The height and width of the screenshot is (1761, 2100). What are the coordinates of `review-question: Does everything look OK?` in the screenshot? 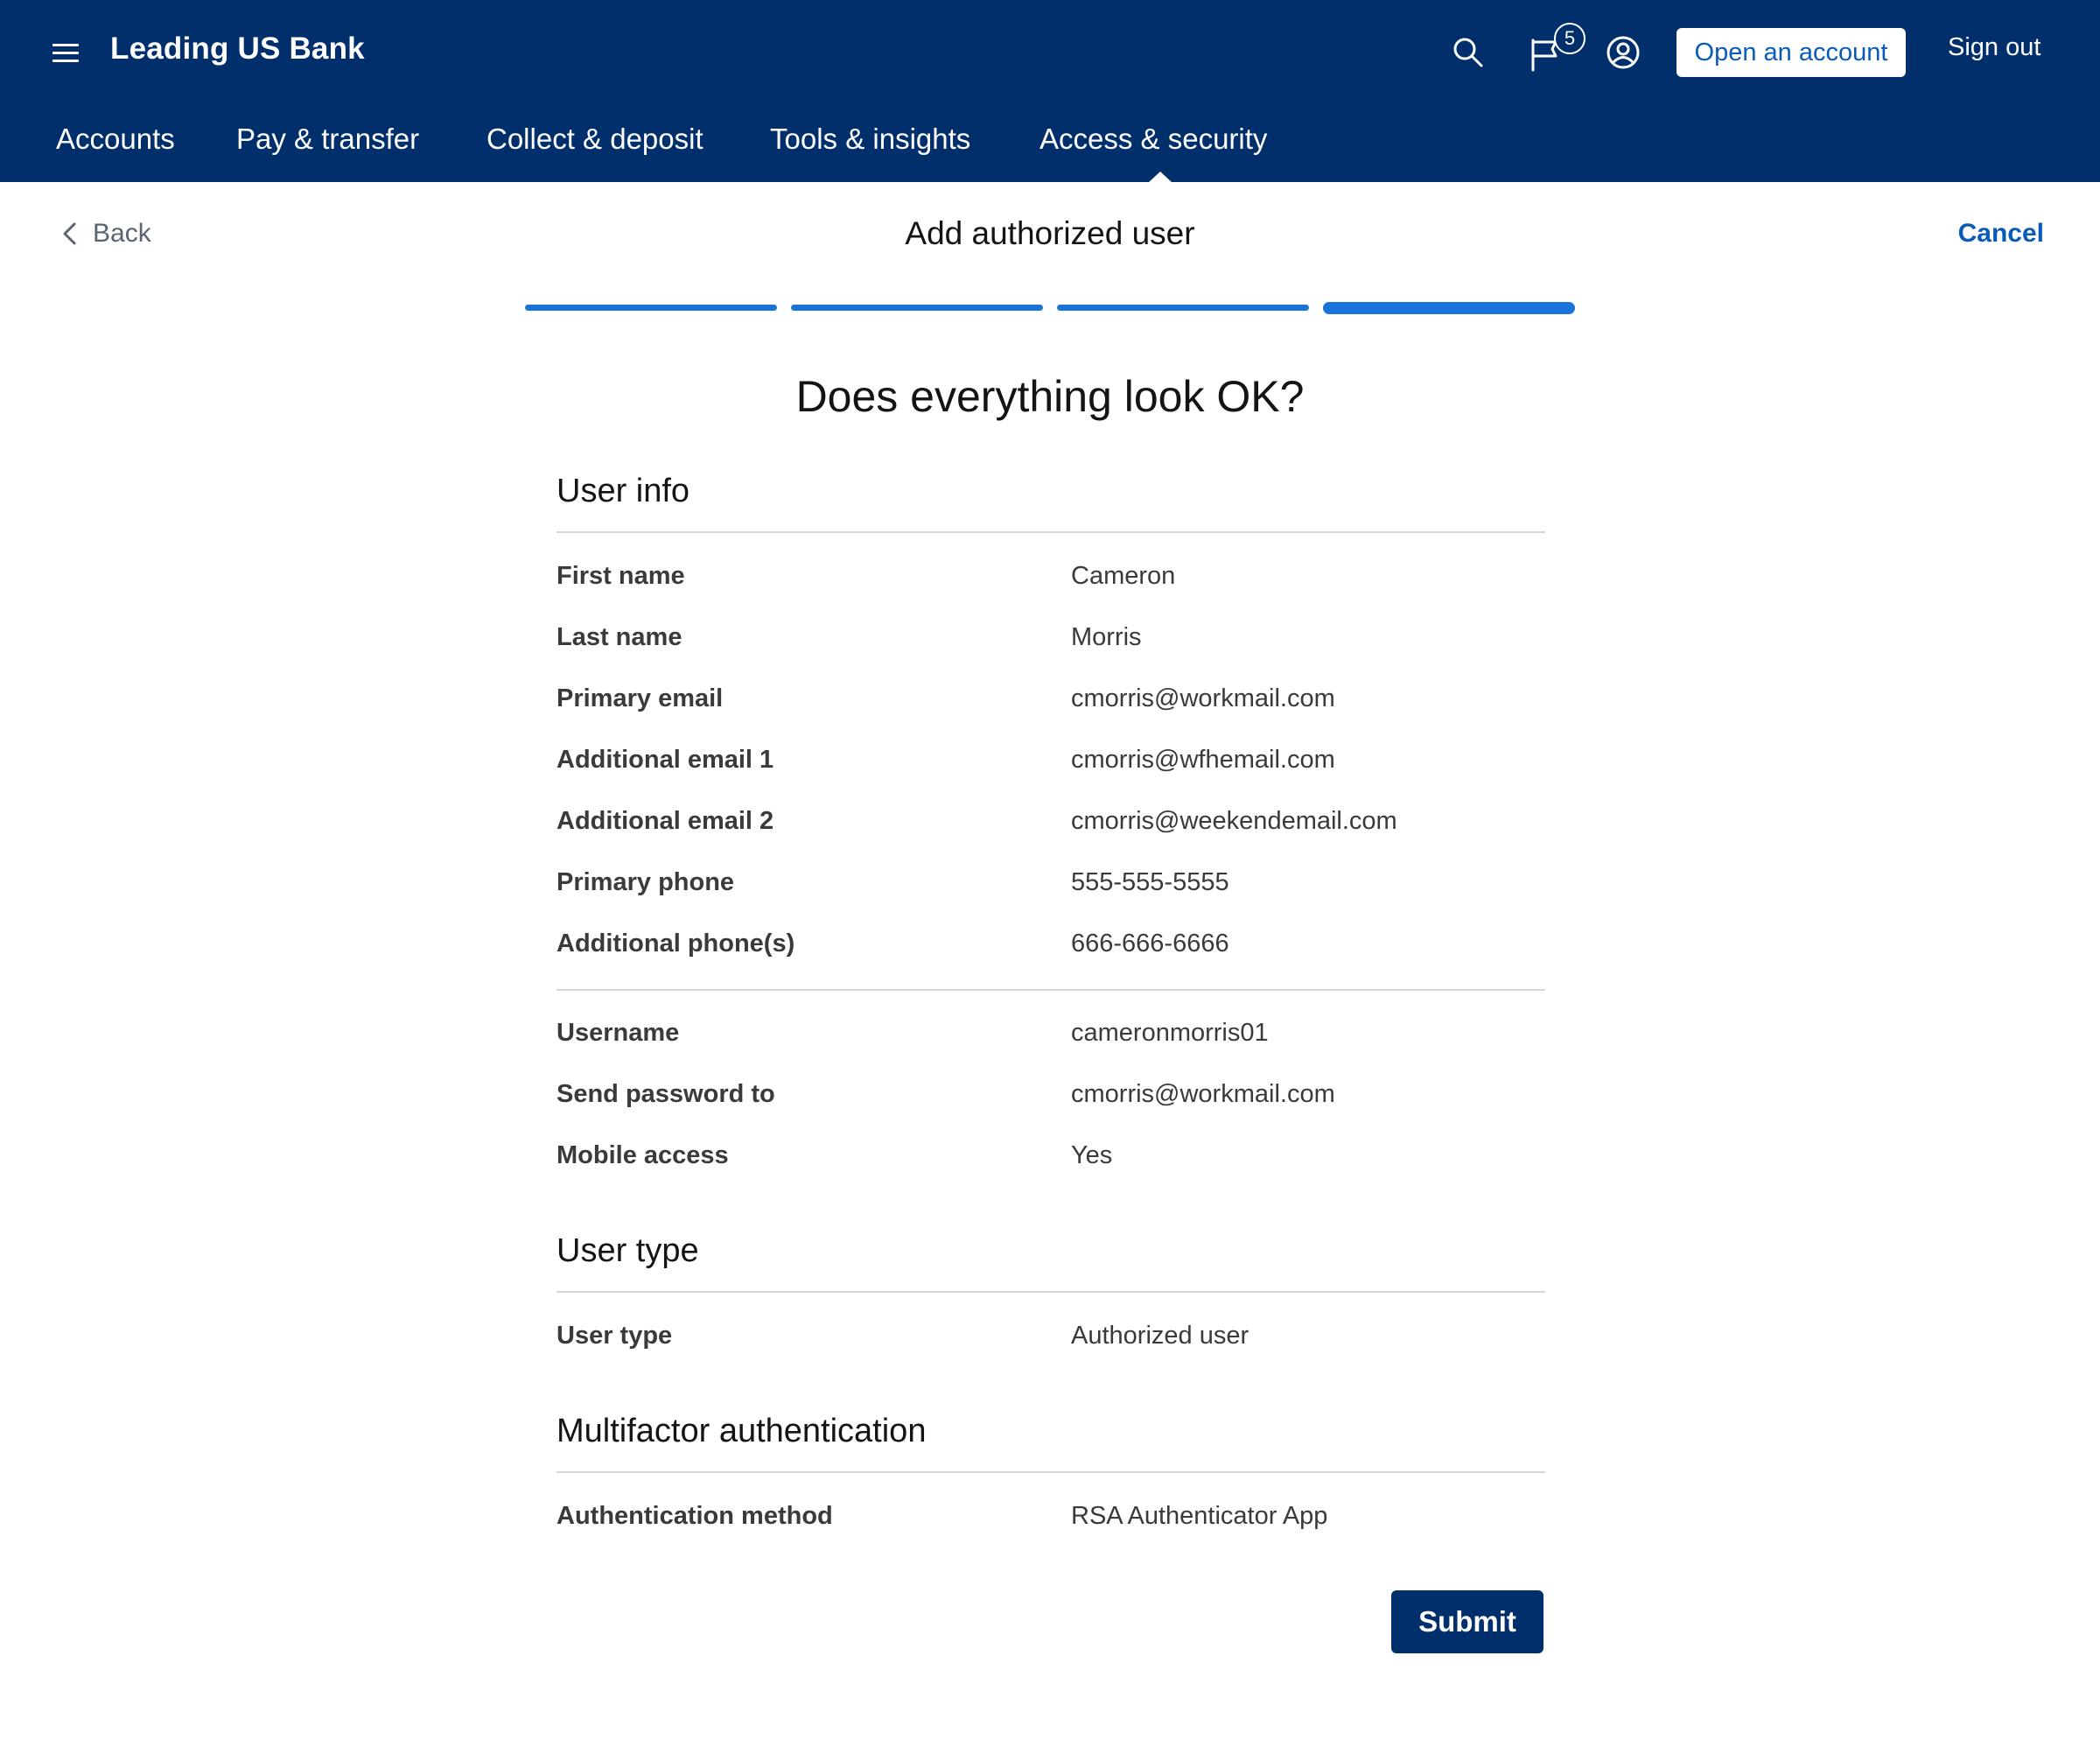 It's located at (1050, 397).